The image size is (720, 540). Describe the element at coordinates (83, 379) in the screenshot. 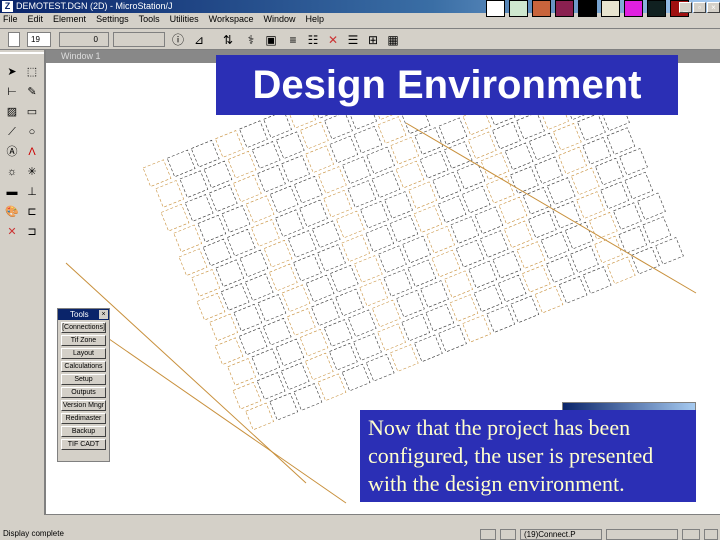

I see `setup-button: Setup` at that location.